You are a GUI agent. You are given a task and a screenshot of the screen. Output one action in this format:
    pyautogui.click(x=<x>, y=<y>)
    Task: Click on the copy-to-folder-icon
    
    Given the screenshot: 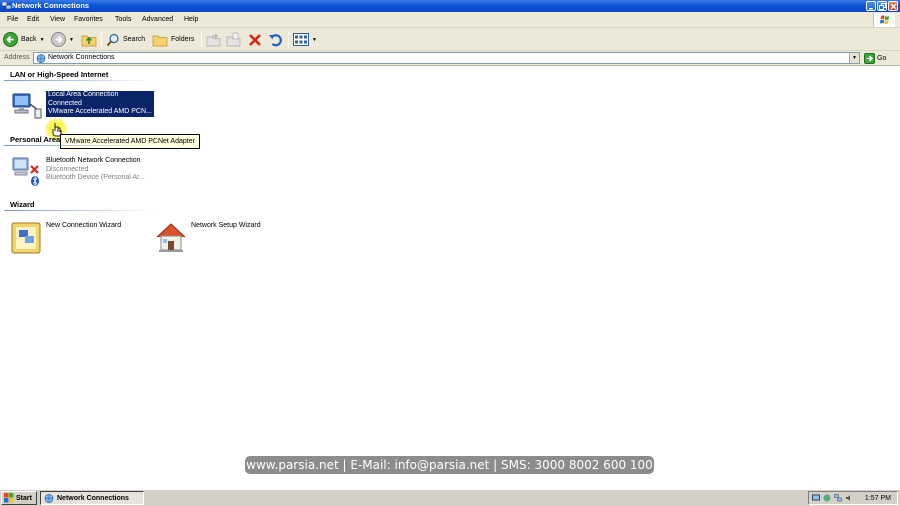 What is the action you would take?
    pyautogui.click(x=233, y=39)
    